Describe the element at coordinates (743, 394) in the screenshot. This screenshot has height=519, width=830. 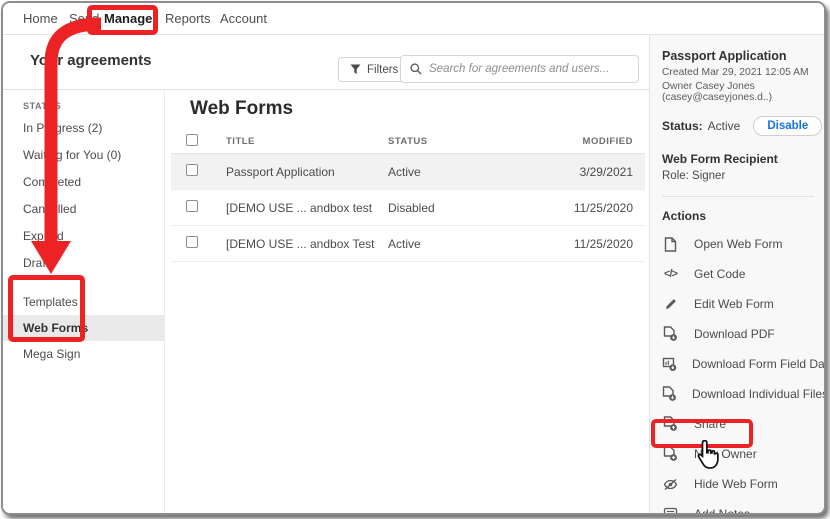
I see `action-download-individual-files: Download Individual Files (1)` at that location.